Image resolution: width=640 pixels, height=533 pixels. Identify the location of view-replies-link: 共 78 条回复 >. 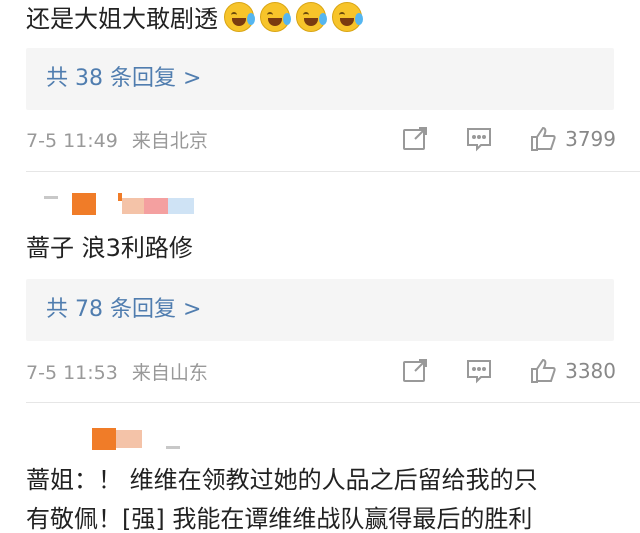
(123, 310).